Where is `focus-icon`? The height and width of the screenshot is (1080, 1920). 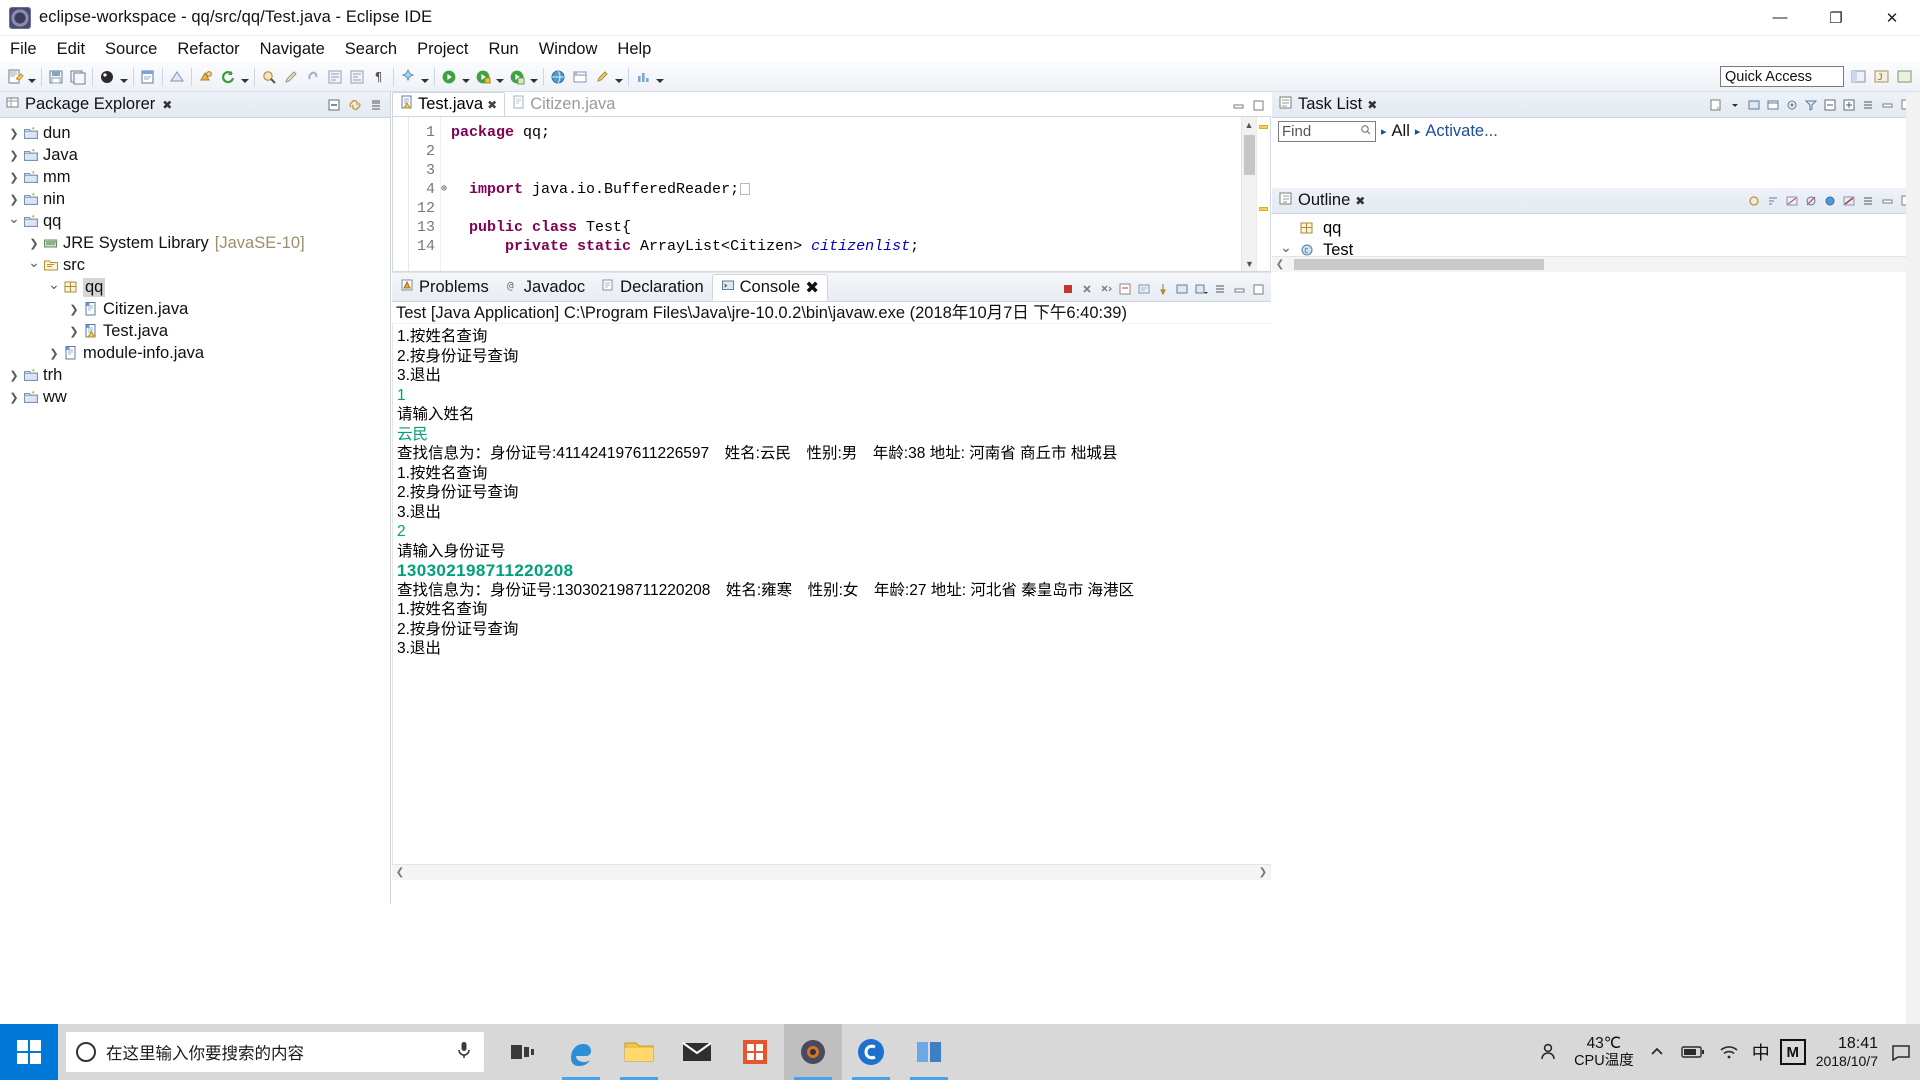
focus-icon is located at coordinates (1792, 105).